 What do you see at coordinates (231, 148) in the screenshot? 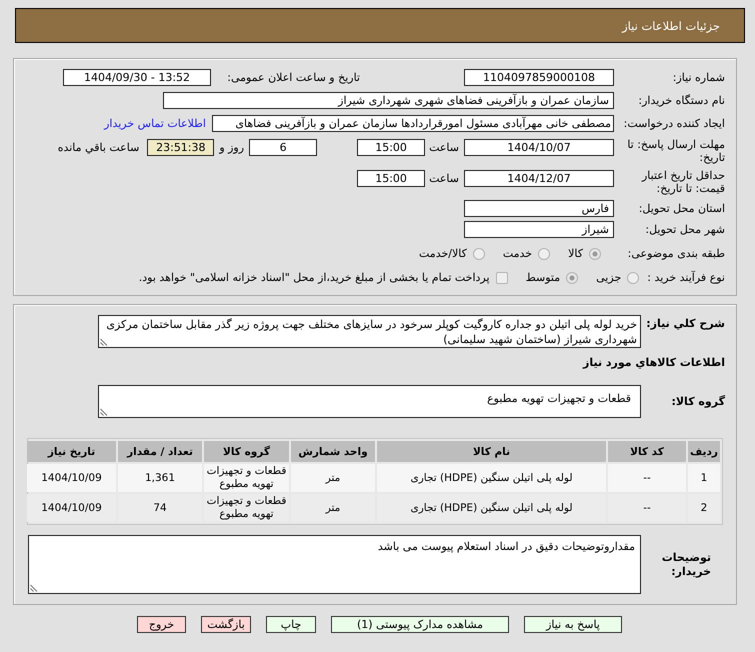
I see `days-label: روز و` at bounding box center [231, 148].